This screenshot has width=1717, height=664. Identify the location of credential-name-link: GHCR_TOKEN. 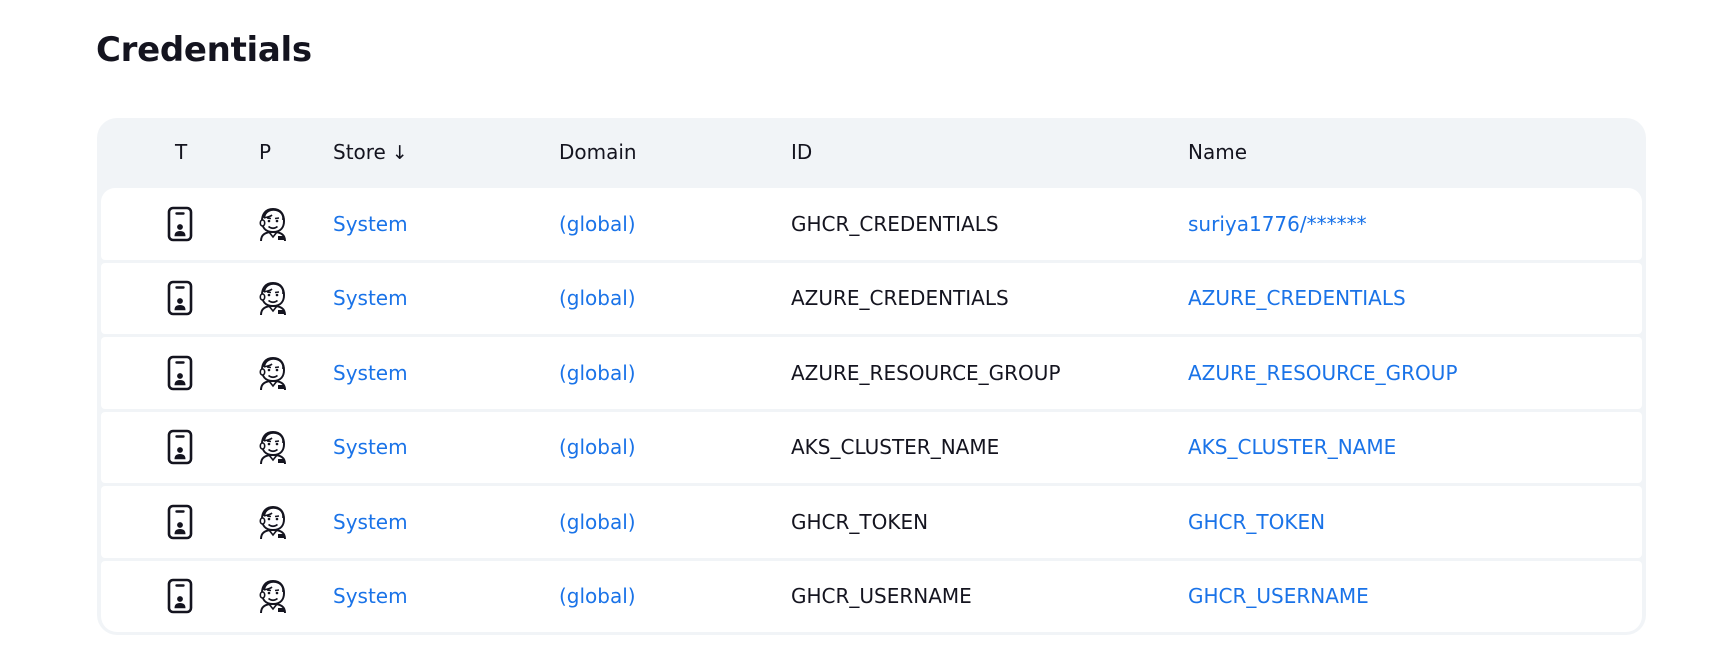
(1256, 522).